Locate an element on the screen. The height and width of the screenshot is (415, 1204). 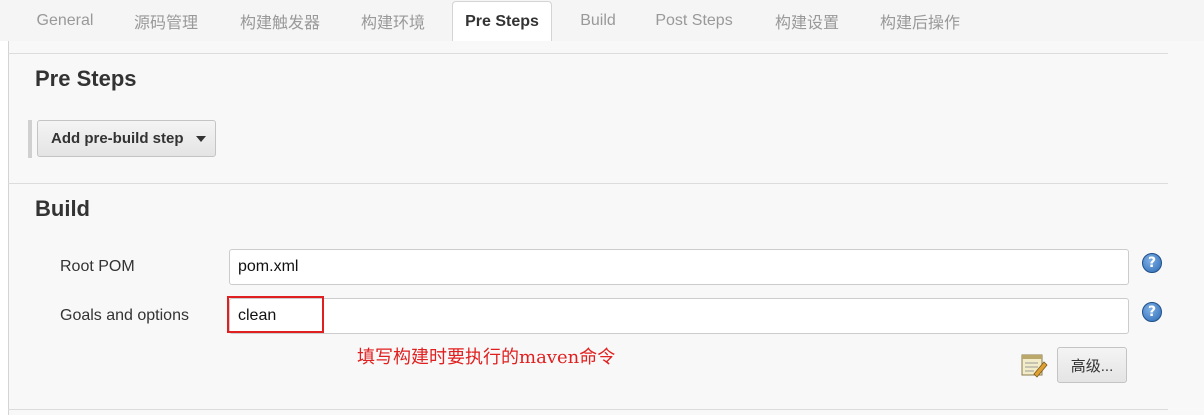
build-title: Build is located at coordinates (62, 208).